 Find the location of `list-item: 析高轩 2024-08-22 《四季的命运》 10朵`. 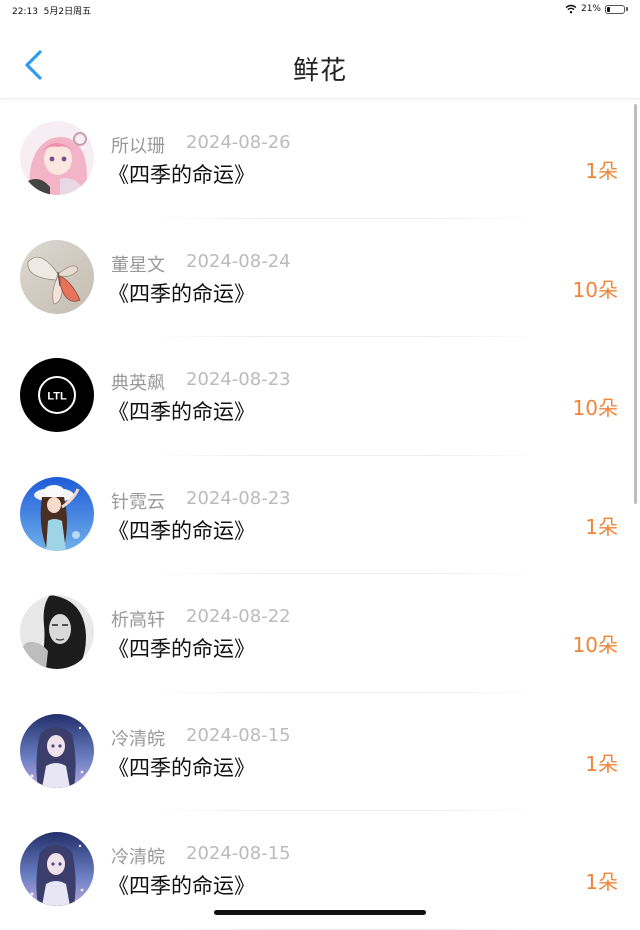

list-item: 析高轩 2024-08-22 《四季的命运》 10朵 is located at coordinates (320, 633).